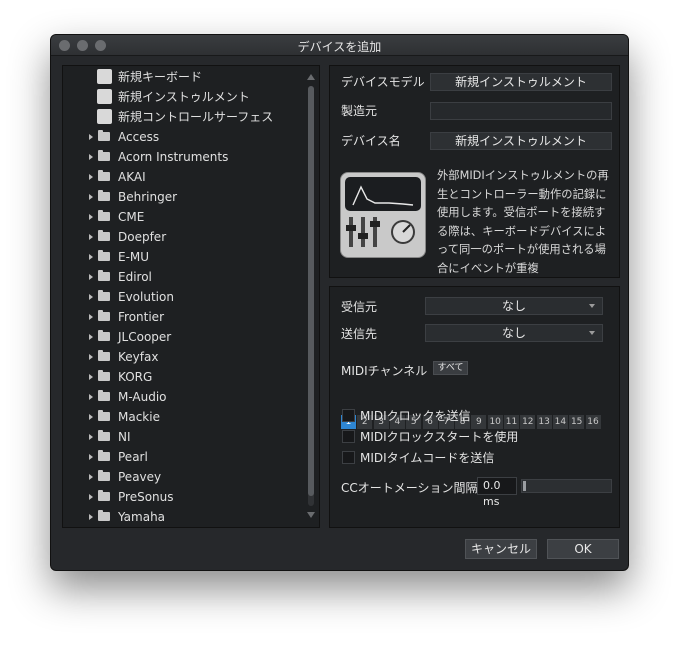 This screenshot has height=647, width=679. Describe the element at coordinates (577, 422) in the screenshot. I see `midi-channel-15-button: 15` at that location.